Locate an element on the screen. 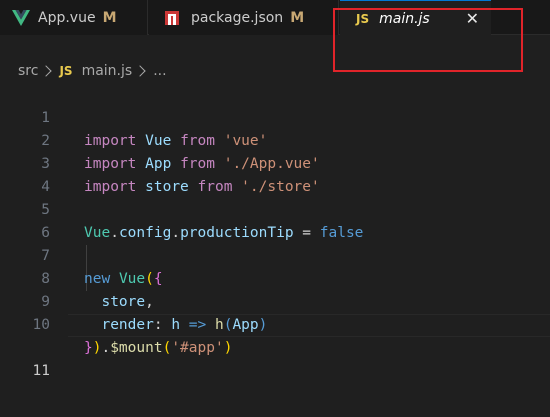 Image resolution: width=550 pixels, height=417 pixels. vue-icon is located at coordinates (21, 17).